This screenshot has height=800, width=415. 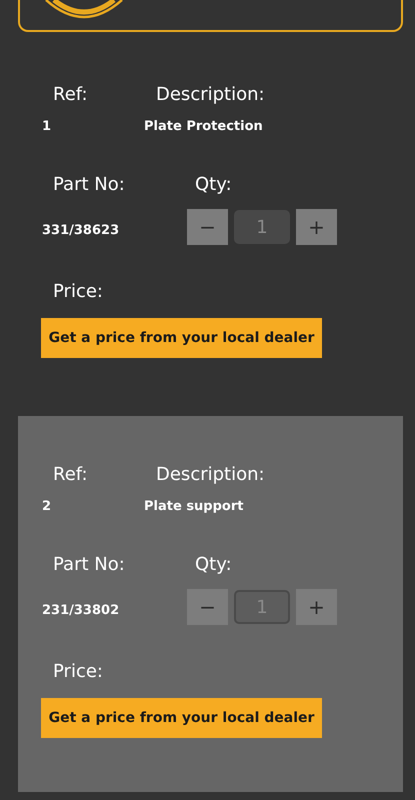 What do you see at coordinates (80, 230) in the screenshot?
I see `part-no-value: 331/38623` at bounding box center [80, 230].